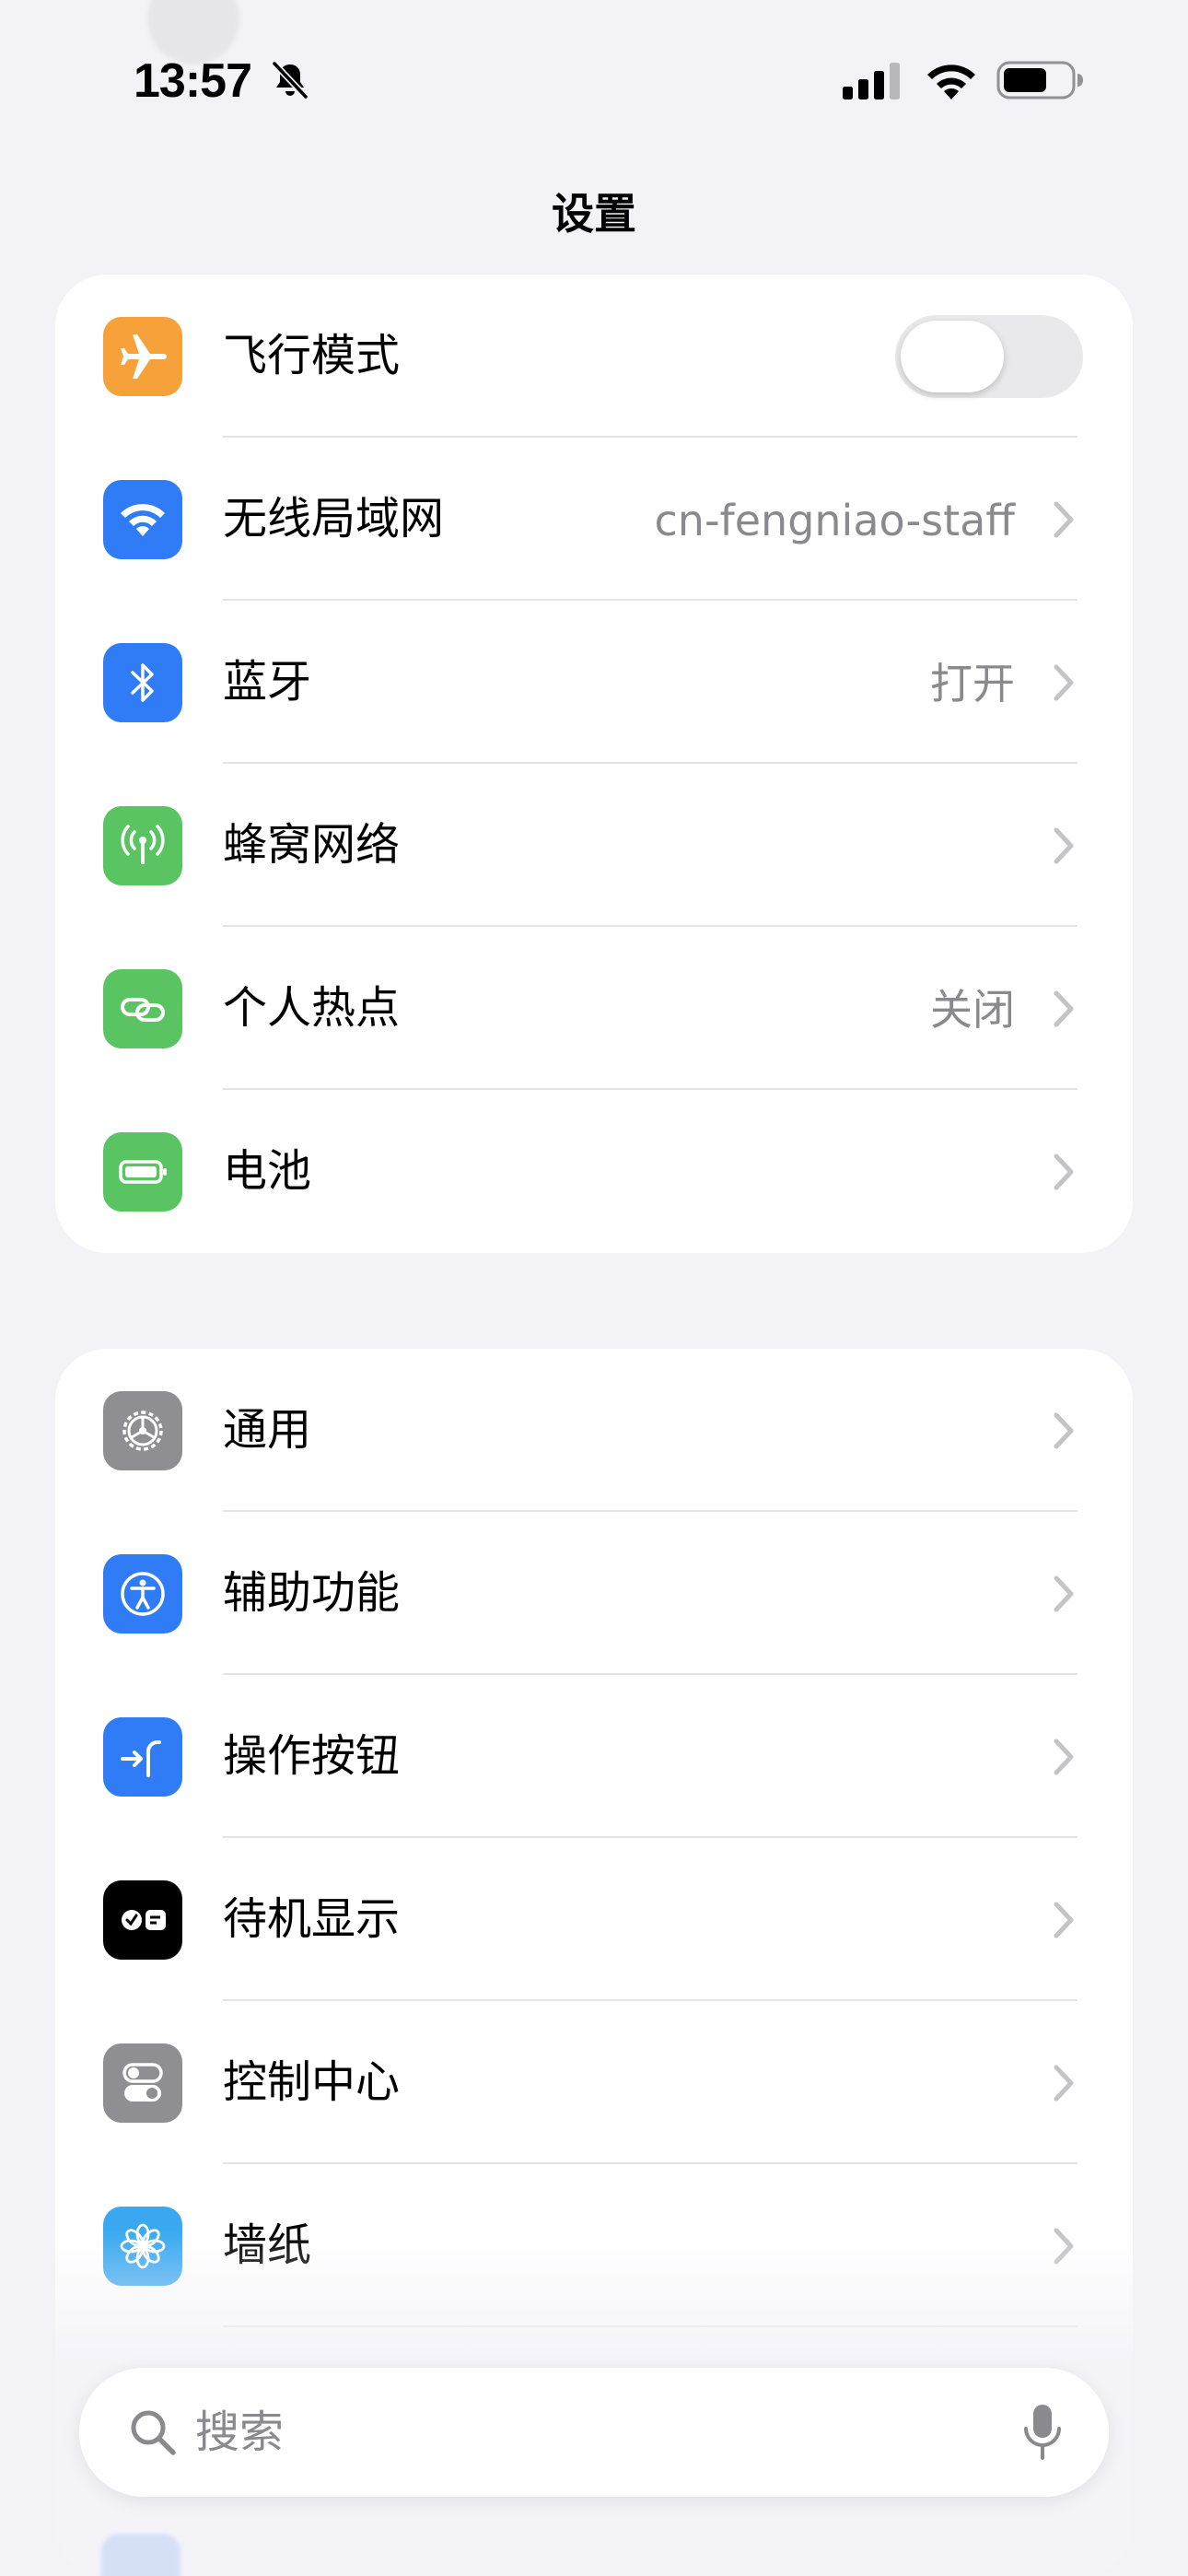 The height and width of the screenshot is (2576, 1188). I want to click on airplane-mode-toggle, so click(989, 356).